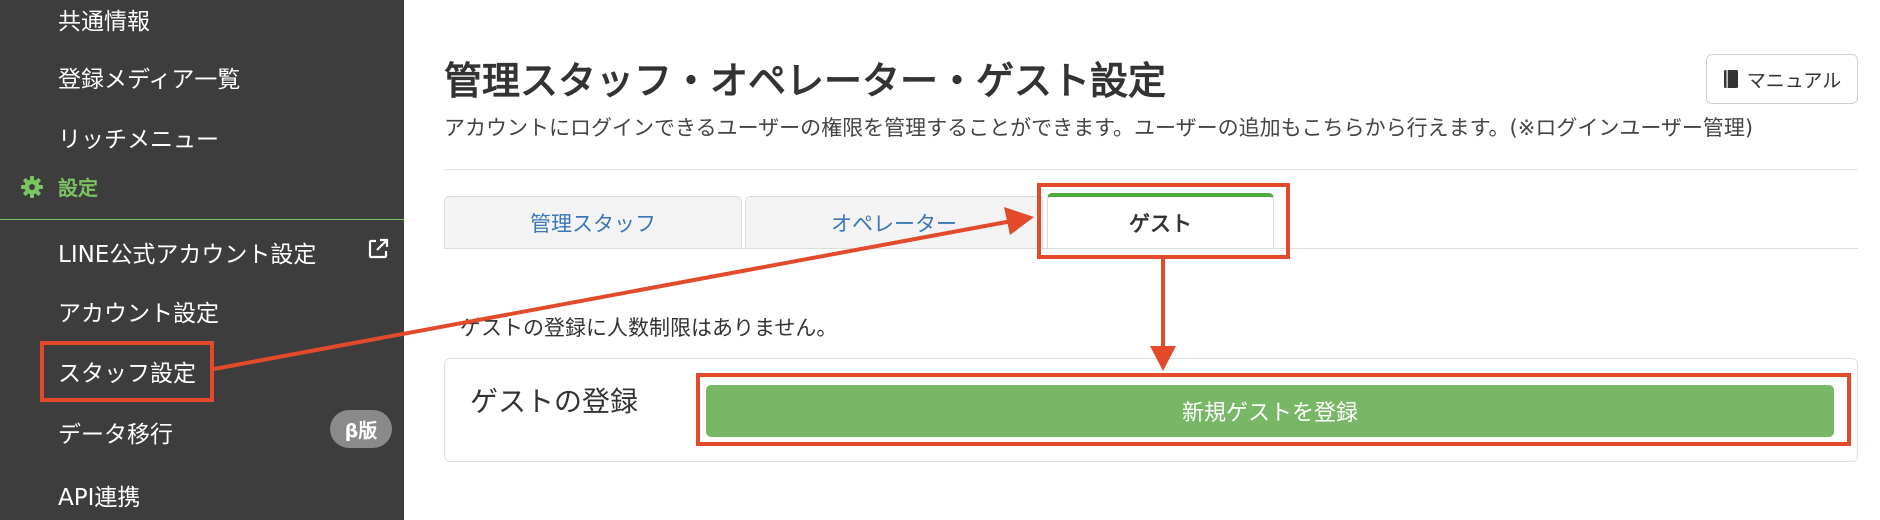 The image size is (1880, 520). I want to click on sidebar-section-settings: 設定, so click(59, 186).